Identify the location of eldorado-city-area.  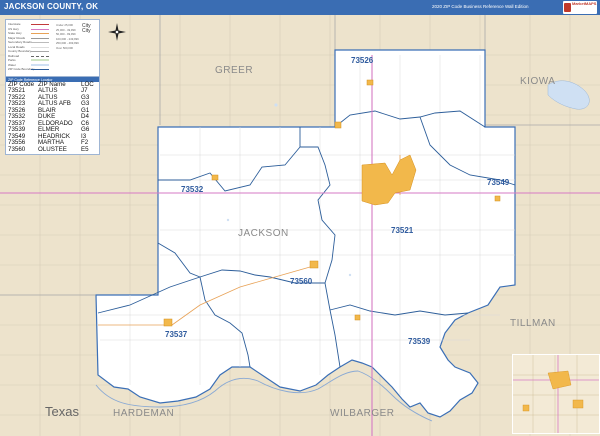
(168, 322).